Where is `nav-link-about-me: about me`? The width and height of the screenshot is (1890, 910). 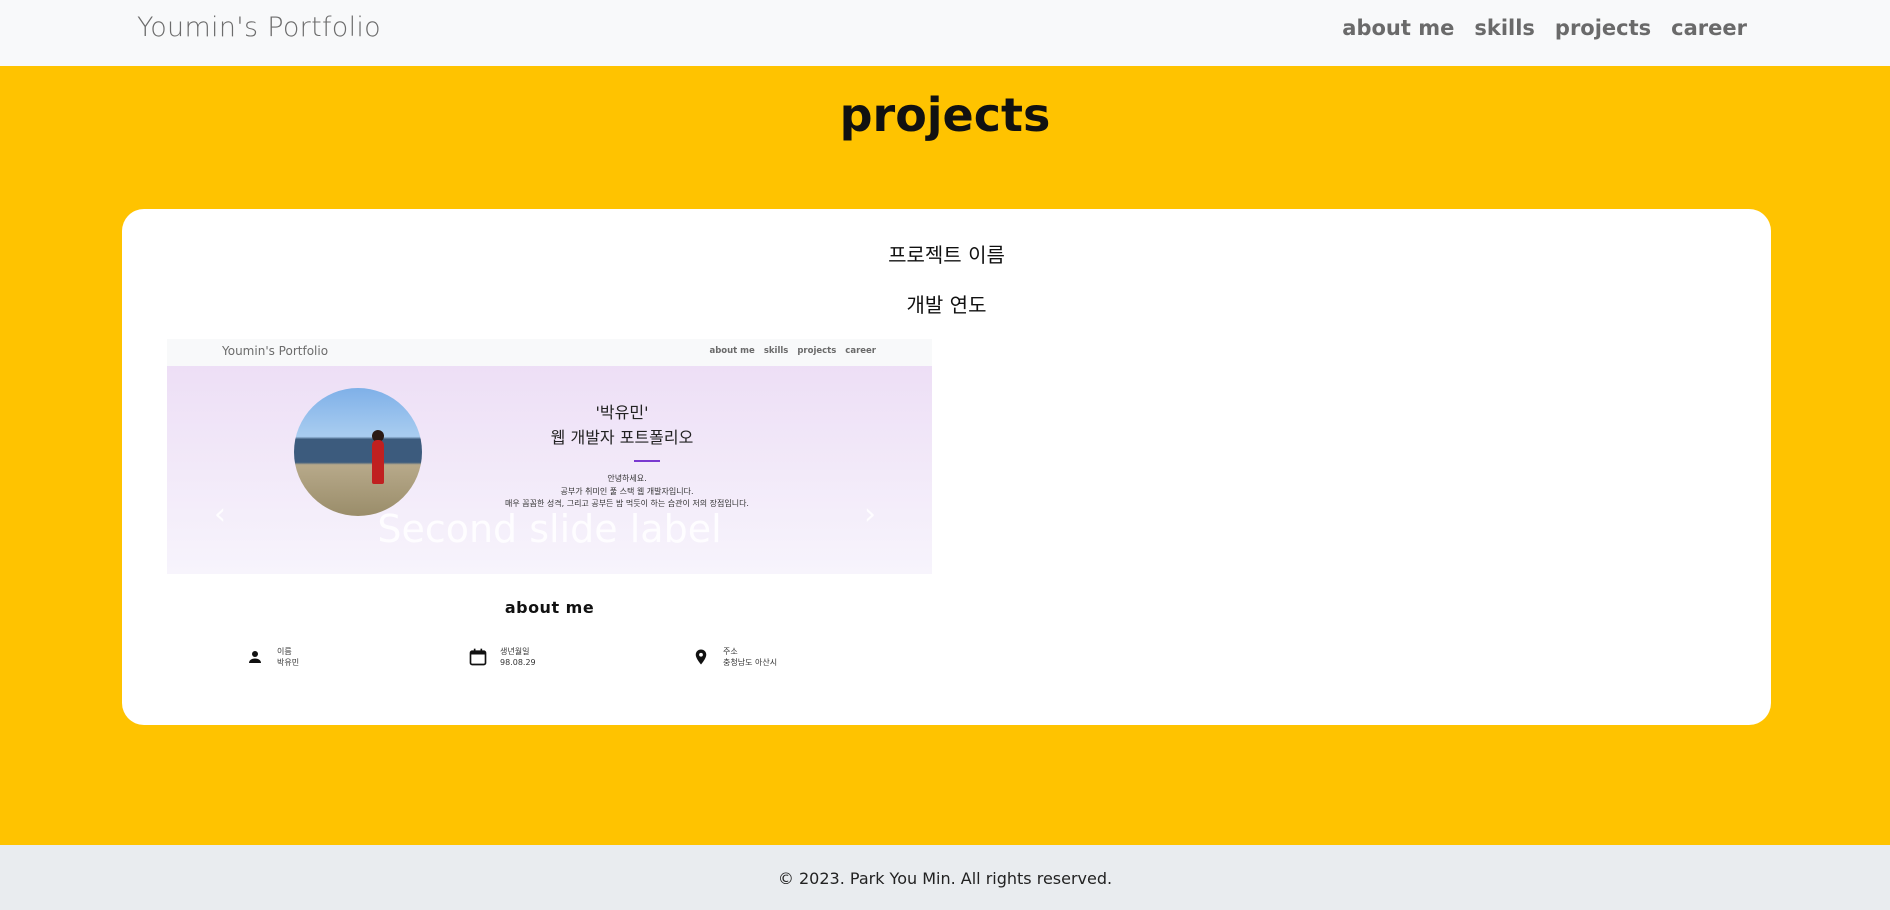
nav-link-about-me: about me is located at coordinates (1398, 28).